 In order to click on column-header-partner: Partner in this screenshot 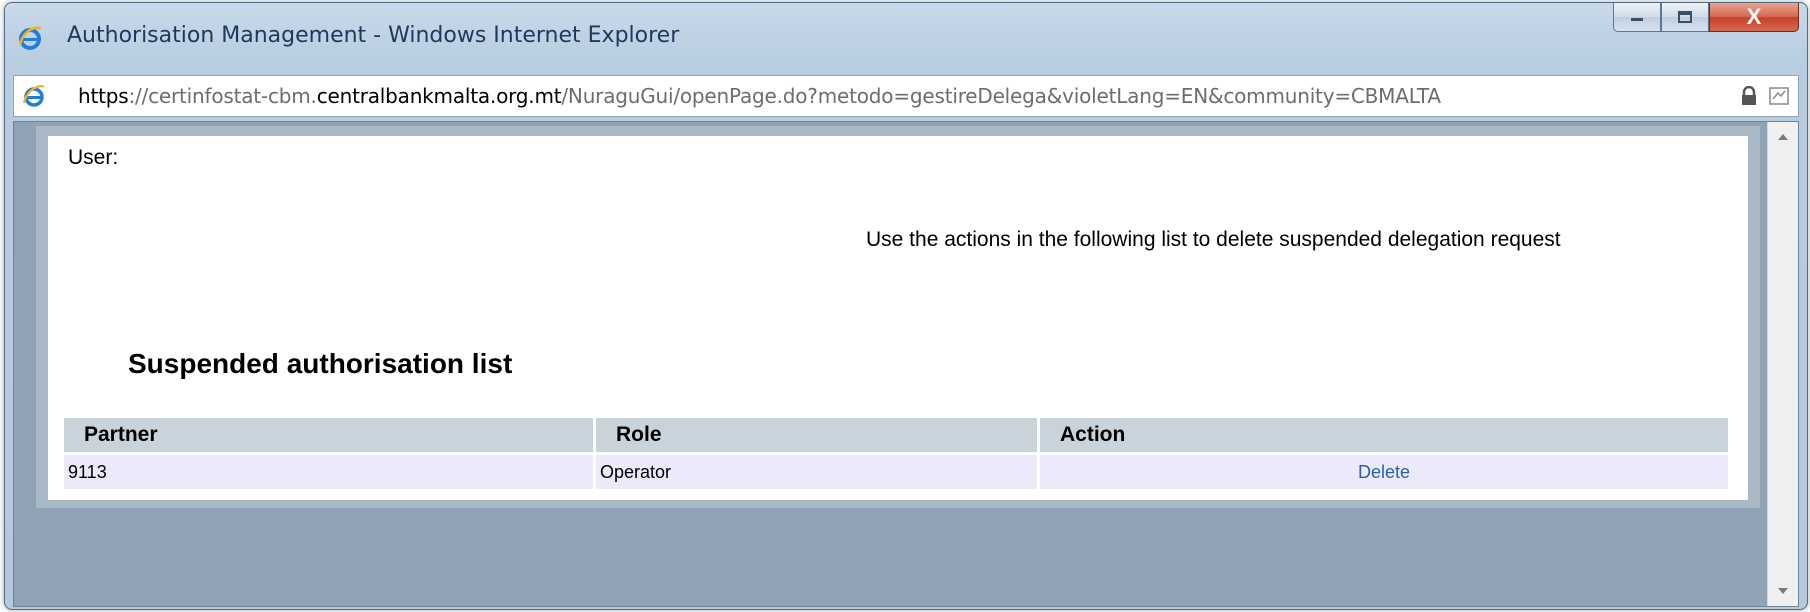, I will do `click(330, 435)`.